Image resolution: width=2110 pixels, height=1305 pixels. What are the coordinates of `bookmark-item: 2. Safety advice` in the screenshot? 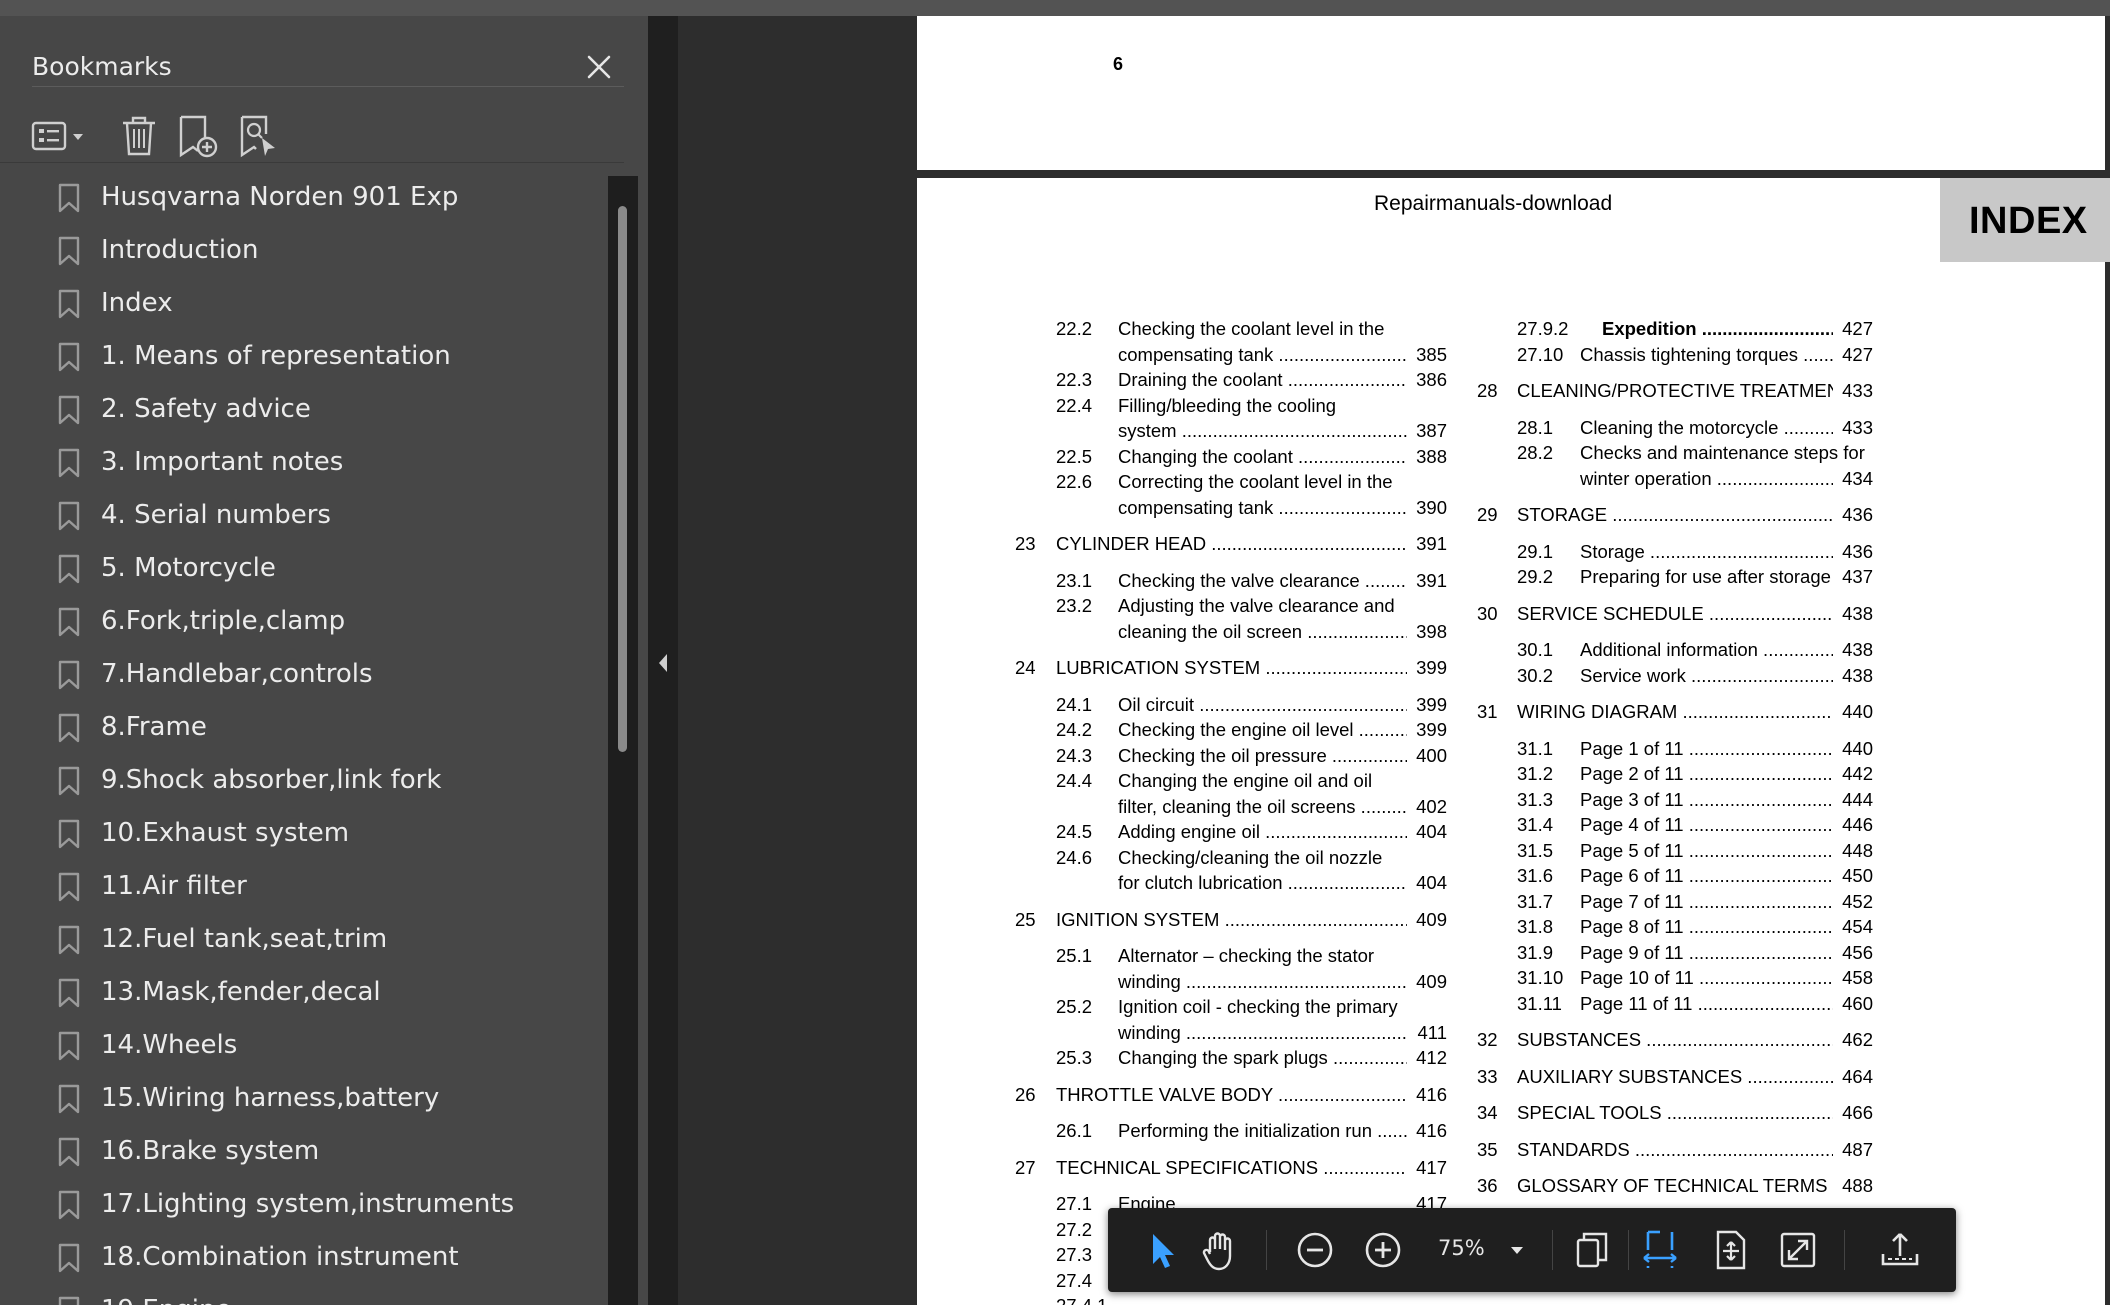 It's located at (300, 409).